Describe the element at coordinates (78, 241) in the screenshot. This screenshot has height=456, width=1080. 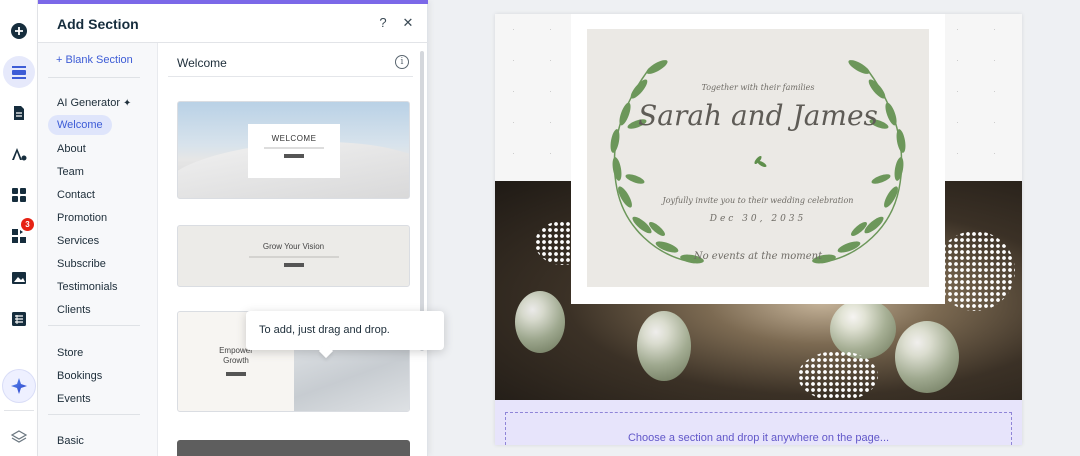
I see `category-services: Services` at that location.